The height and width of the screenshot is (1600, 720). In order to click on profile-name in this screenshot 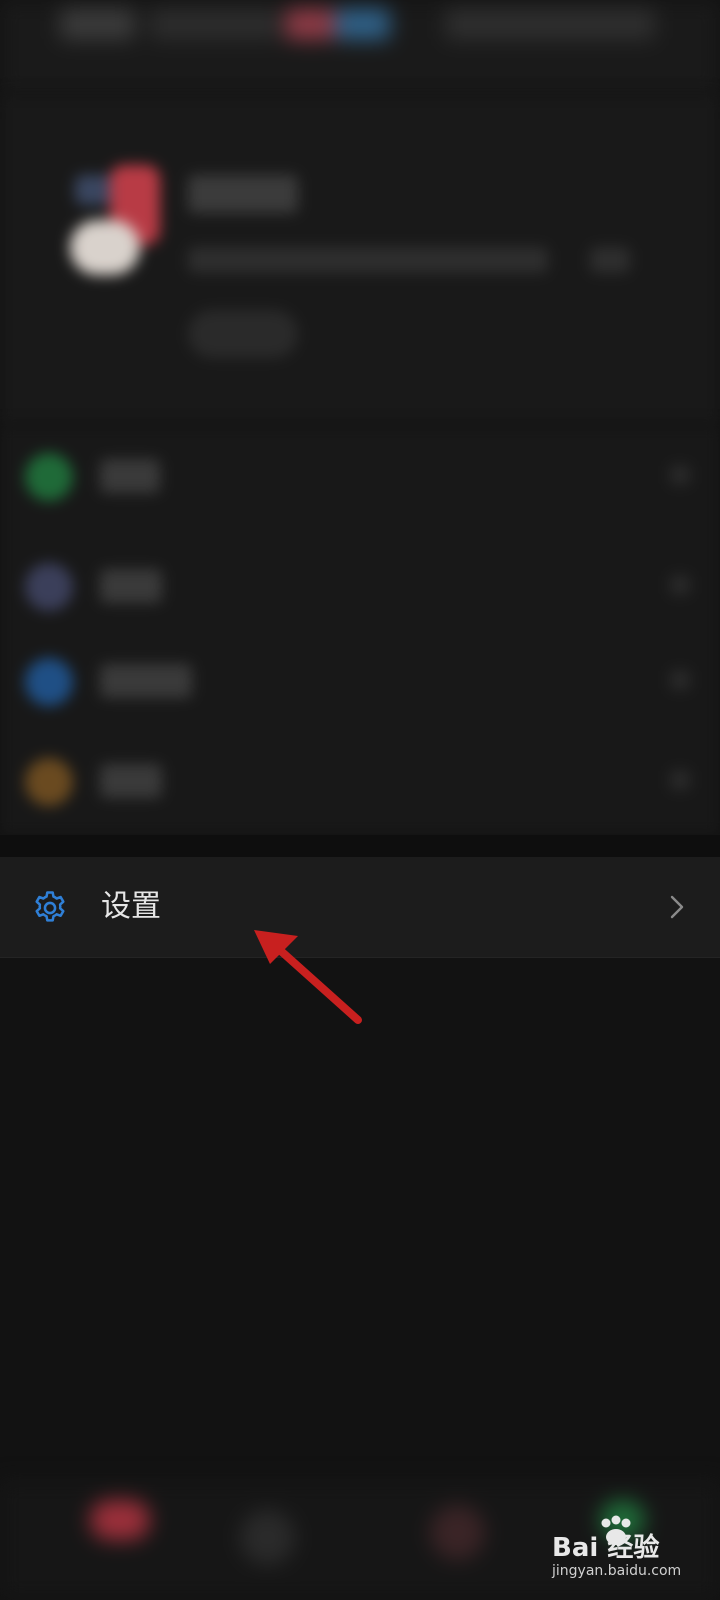, I will do `click(243, 194)`.